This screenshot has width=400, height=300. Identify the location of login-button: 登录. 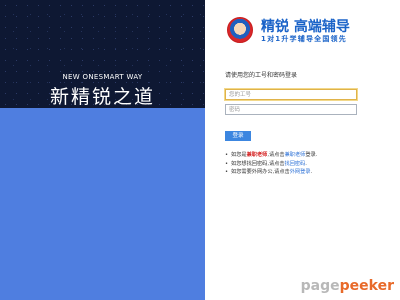
(238, 136).